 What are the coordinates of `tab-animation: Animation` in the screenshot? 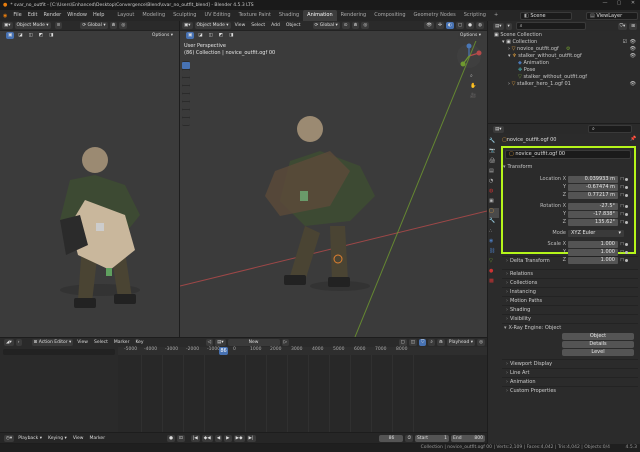 It's located at (320, 15).